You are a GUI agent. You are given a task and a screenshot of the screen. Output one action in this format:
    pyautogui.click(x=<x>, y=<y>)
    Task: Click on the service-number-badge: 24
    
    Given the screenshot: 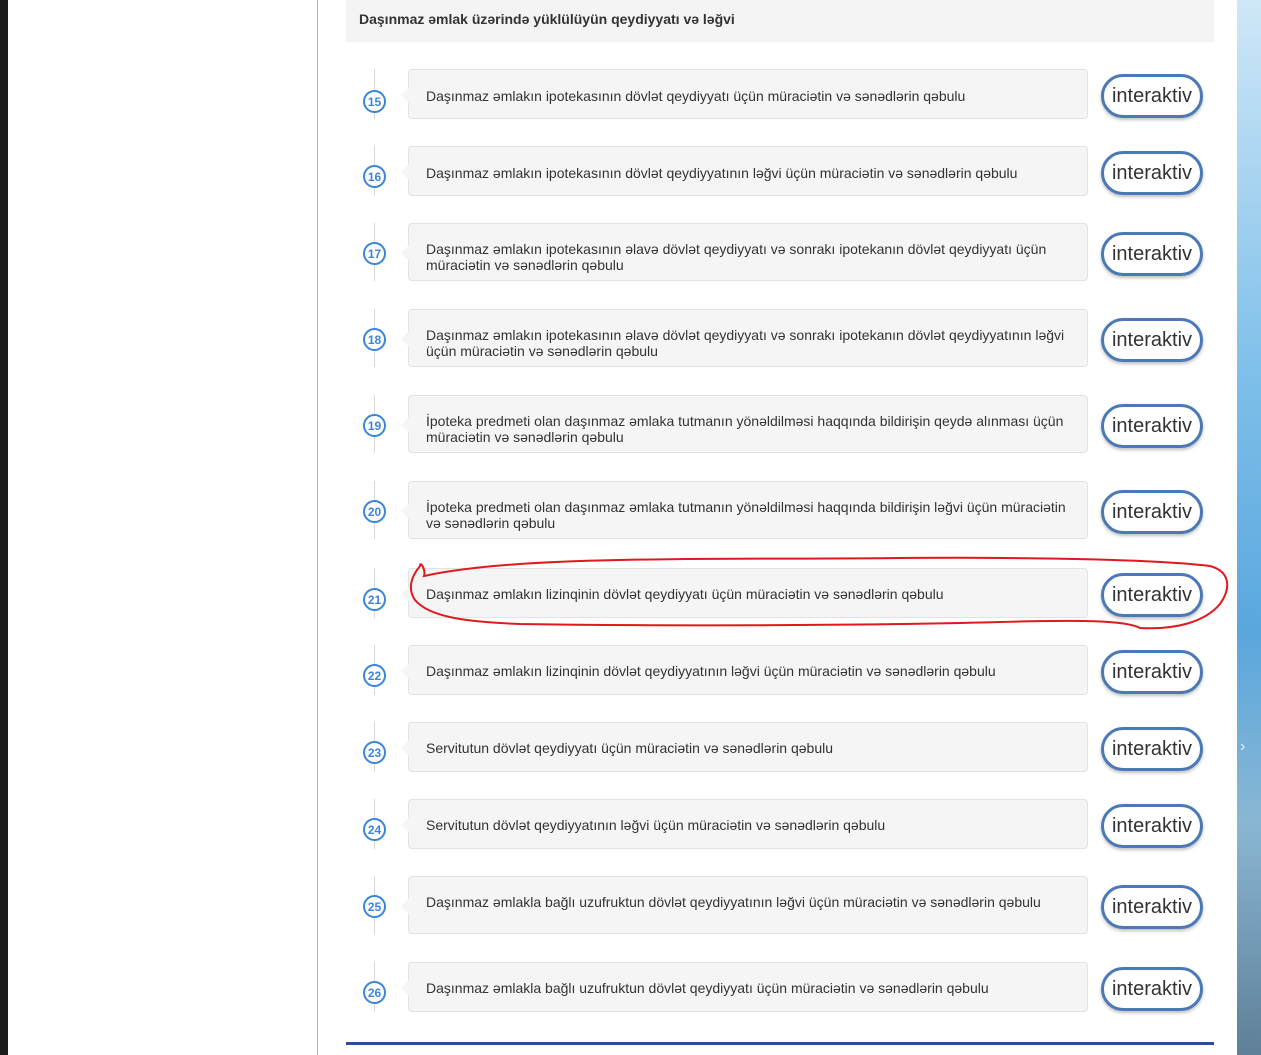 What is the action you would take?
    pyautogui.click(x=374, y=829)
    